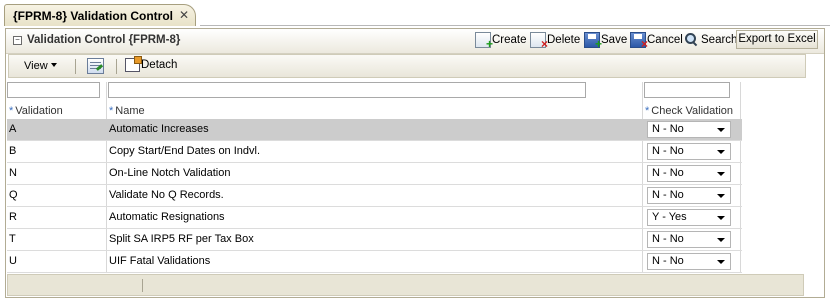 The image size is (830, 303). What do you see at coordinates (374, 174) in the screenshot?
I see `table-row: N On-Line Notch Validation N - No` at bounding box center [374, 174].